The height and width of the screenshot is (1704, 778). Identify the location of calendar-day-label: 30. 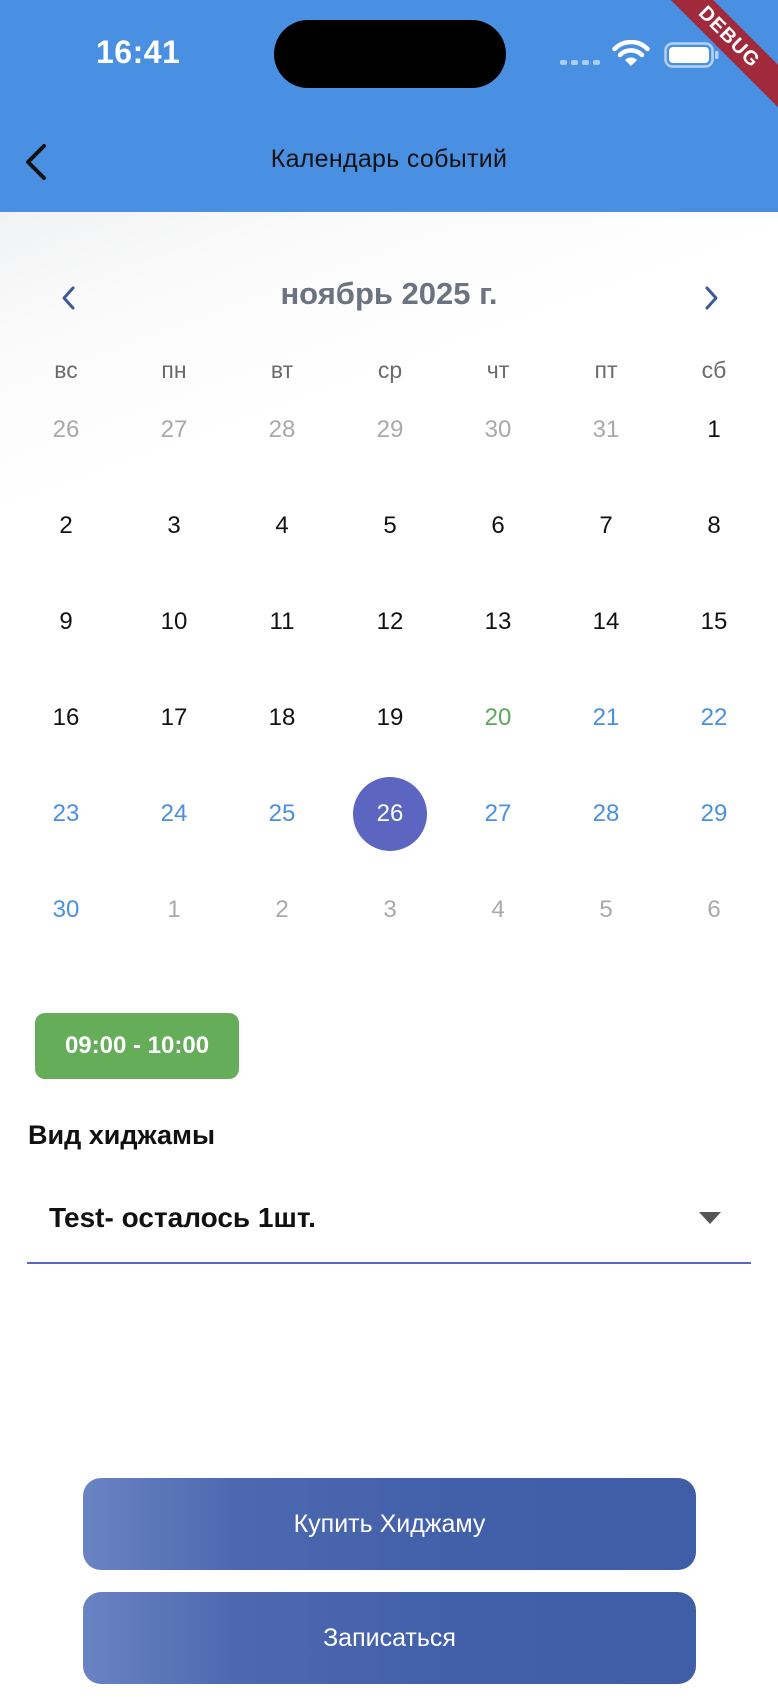
(66, 909).